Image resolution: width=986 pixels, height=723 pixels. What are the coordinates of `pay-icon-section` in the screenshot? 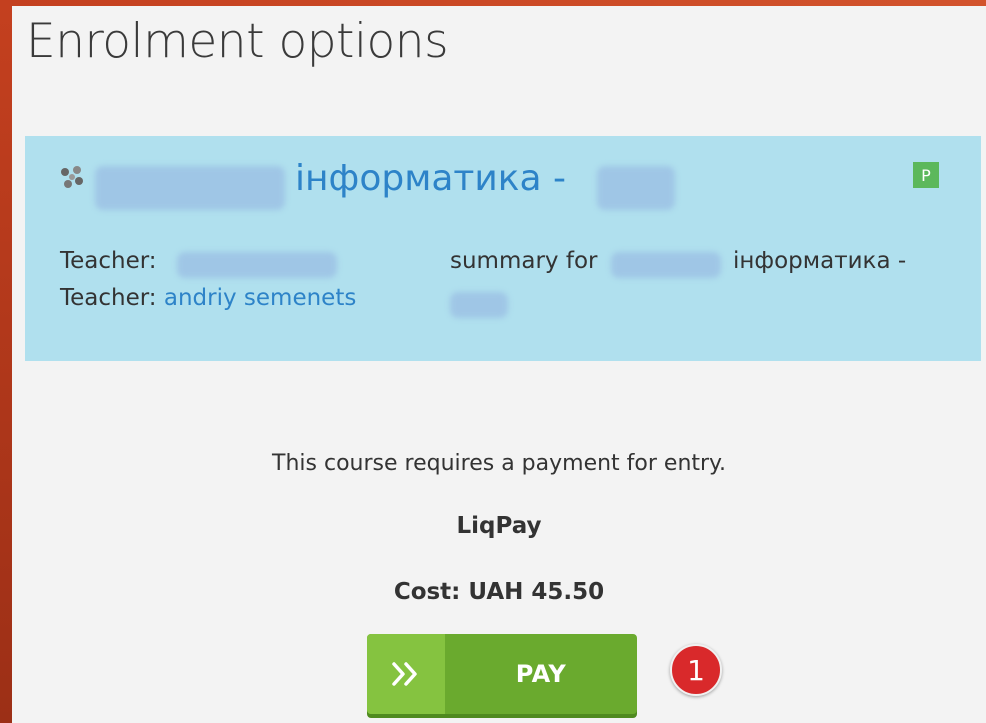 It's located at (406, 674).